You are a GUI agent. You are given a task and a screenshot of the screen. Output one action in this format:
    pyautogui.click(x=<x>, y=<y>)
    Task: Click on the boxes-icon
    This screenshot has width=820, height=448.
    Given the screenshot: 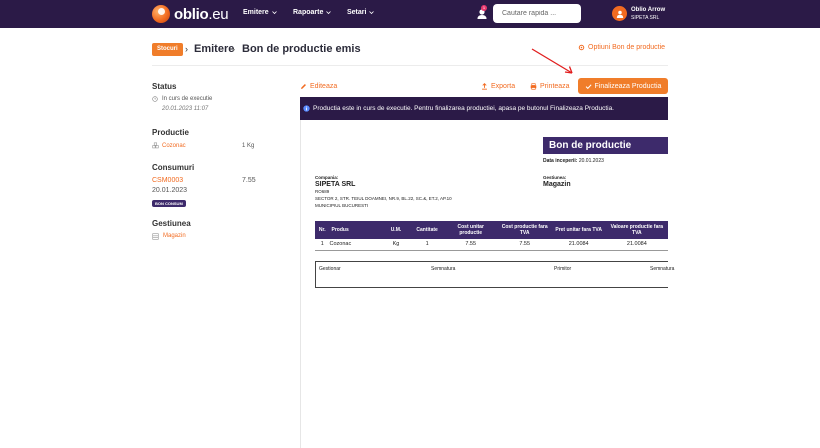 What is the action you would take?
    pyautogui.click(x=155, y=145)
    